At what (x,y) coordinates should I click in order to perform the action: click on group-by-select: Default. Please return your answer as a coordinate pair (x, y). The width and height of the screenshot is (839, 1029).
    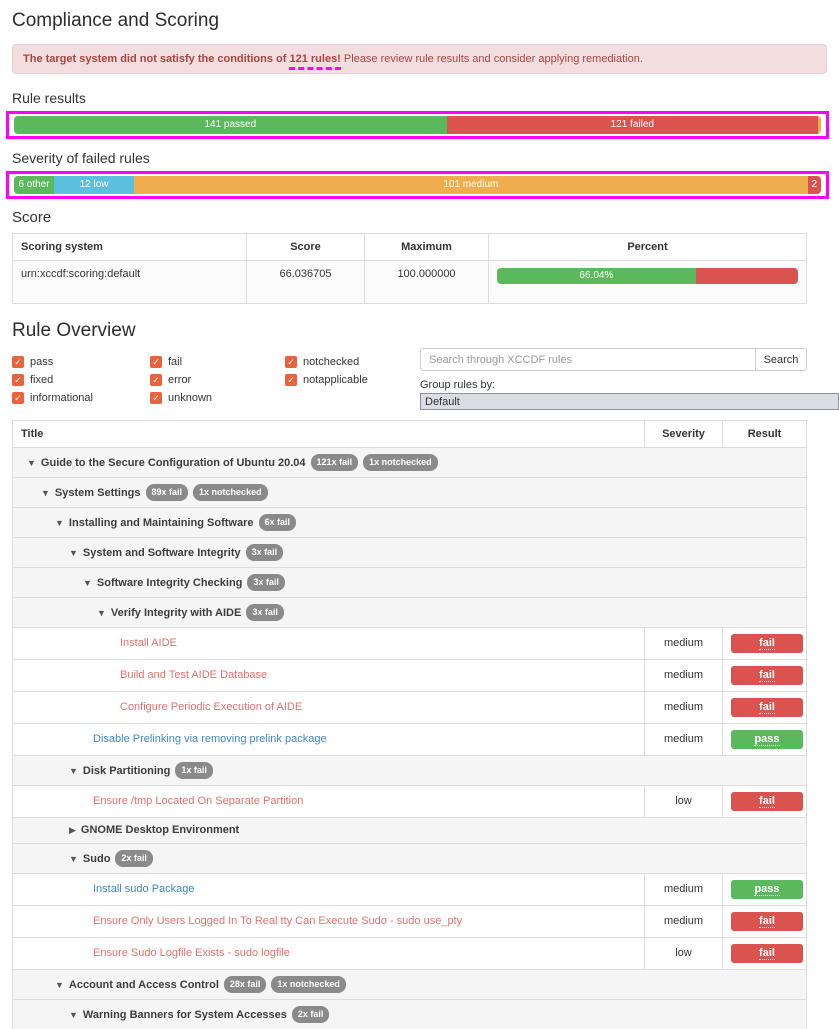
    Looking at the image, I should click on (629, 401).